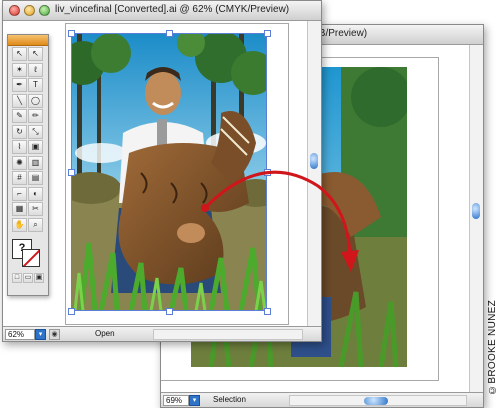 This screenshot has height=408, width=500. What do you see at coordinates (492, 347) in the screenshot?
I see `photo-credit: ©BROOKE NUNEZ` at bounding box center [492, 347].